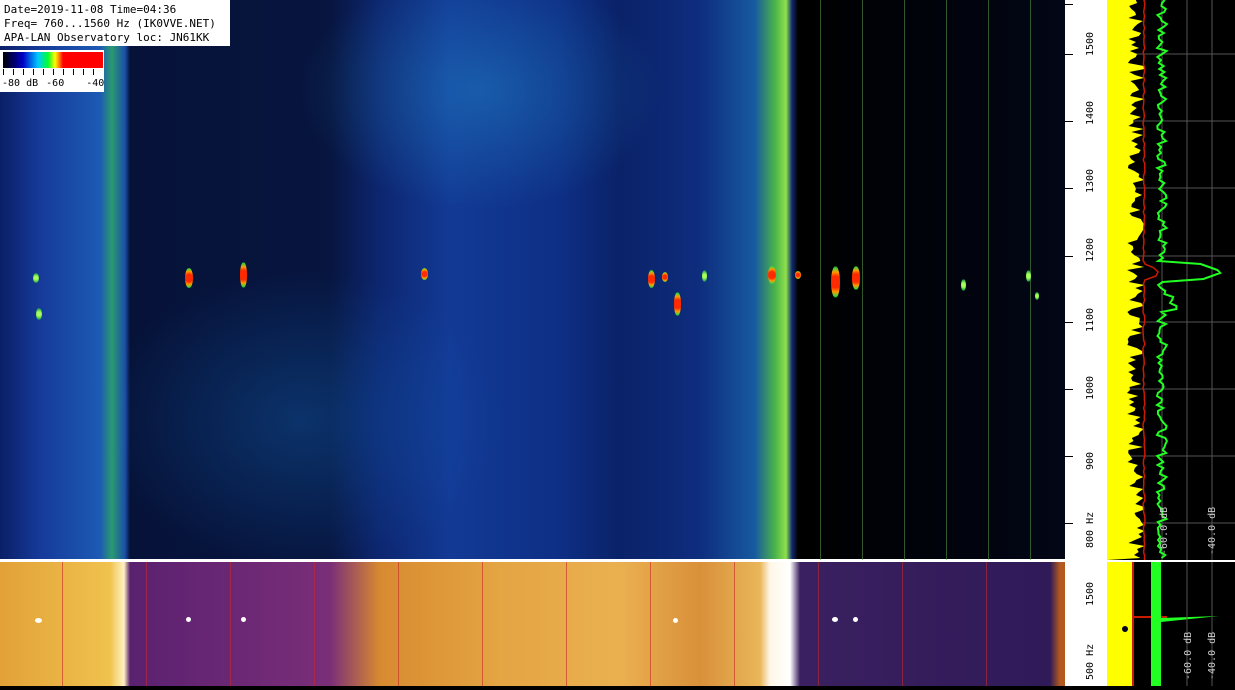 The height and width of the screenshot is (690, 1235). Describe the element at coordinates (1090, 249) in the screenshot. I see `freq-label-1200: 1200` at that location.